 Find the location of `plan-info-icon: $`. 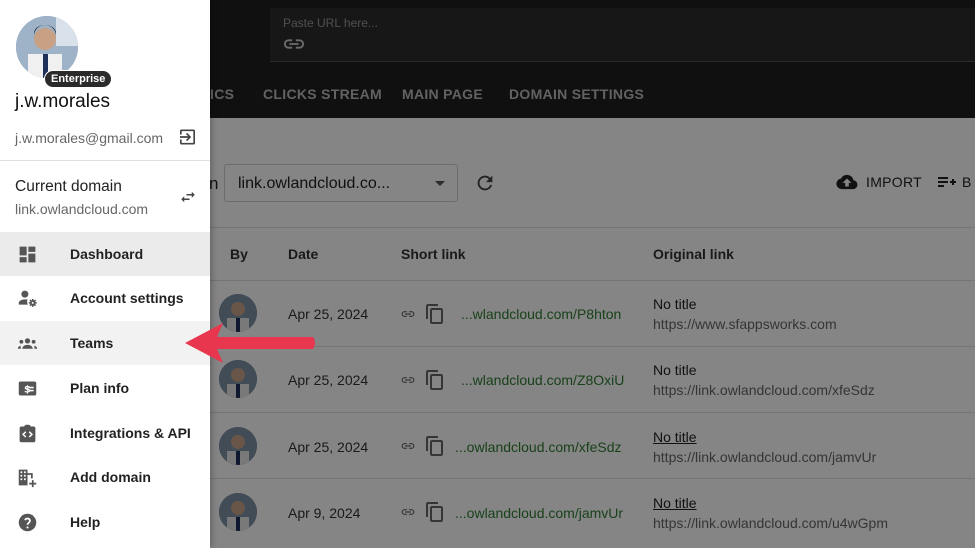

plan-info-icon: $ is located at coordinates (27, 388).